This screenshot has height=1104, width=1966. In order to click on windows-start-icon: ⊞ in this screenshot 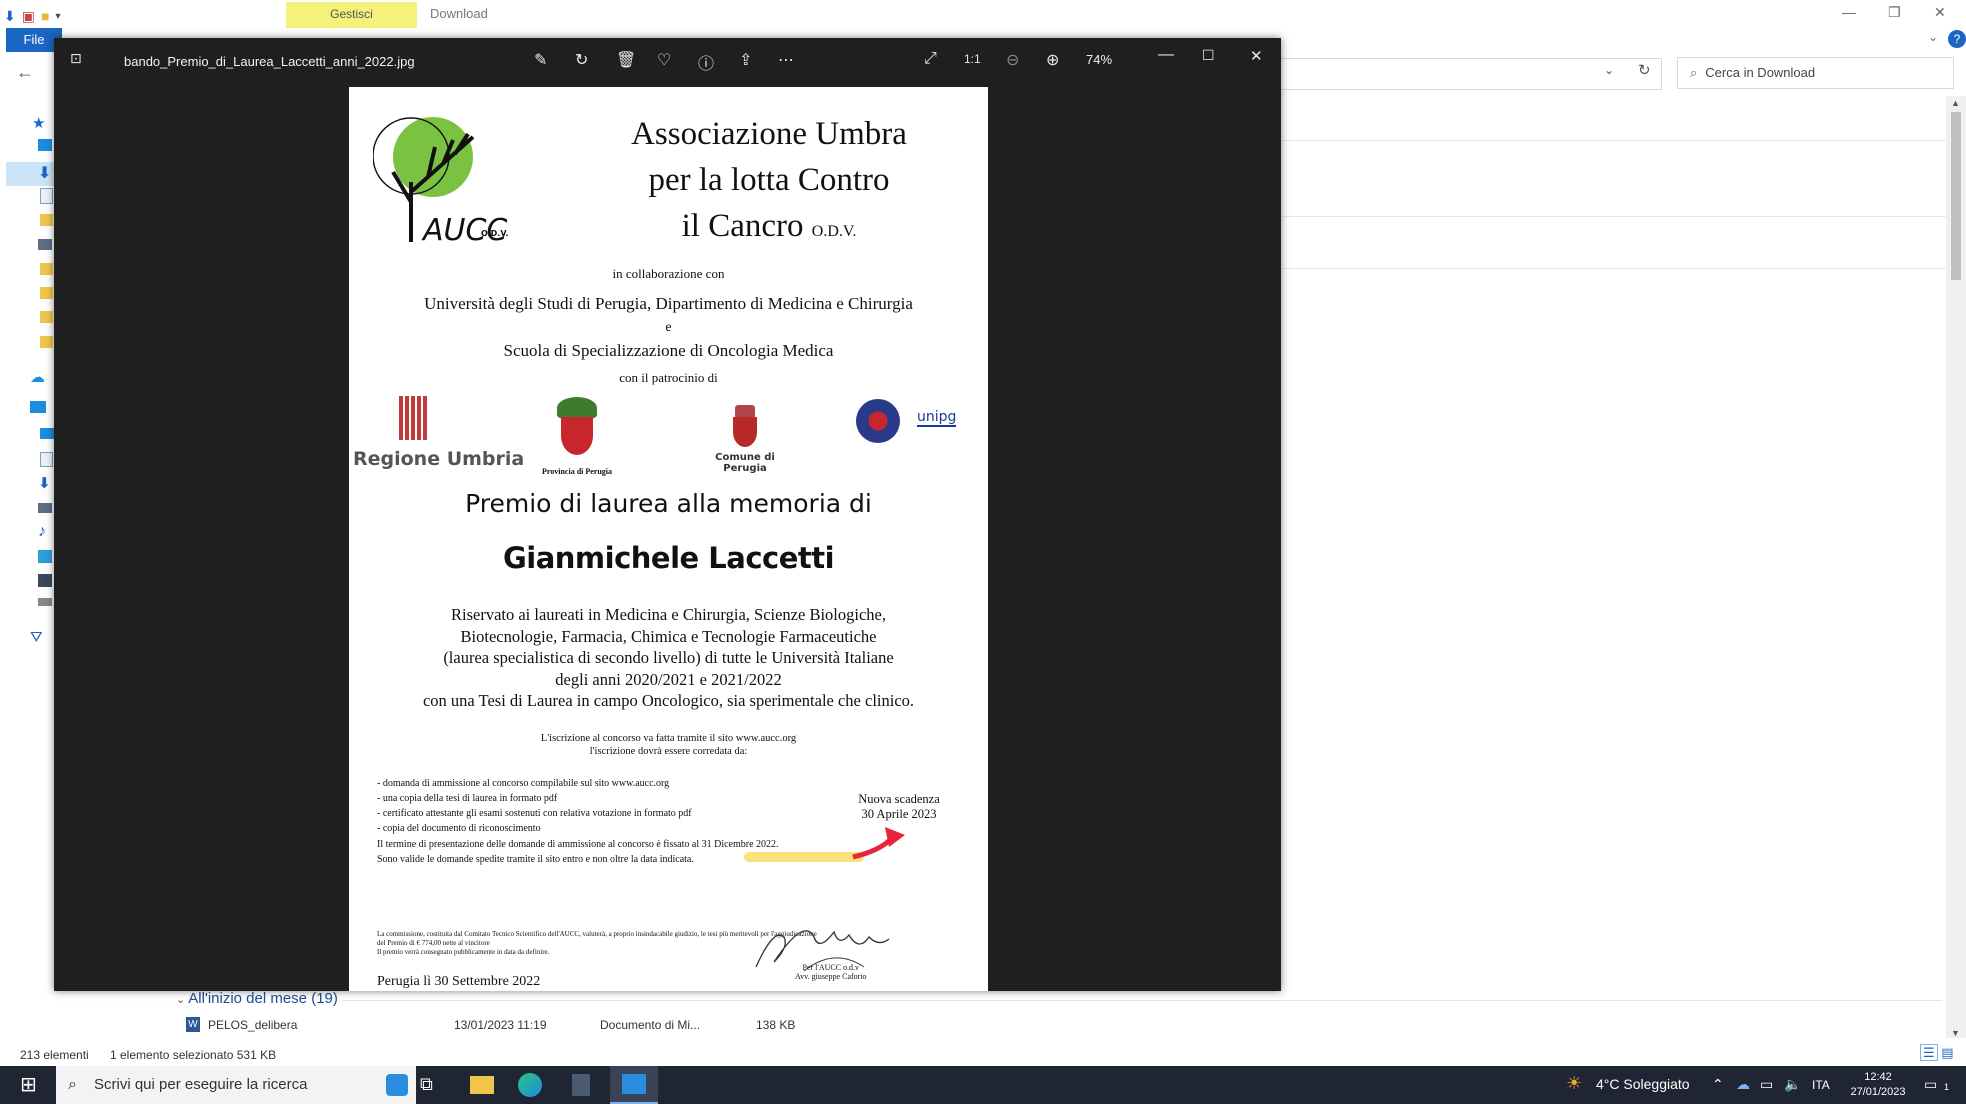, I will do `click(28, 1084)`.